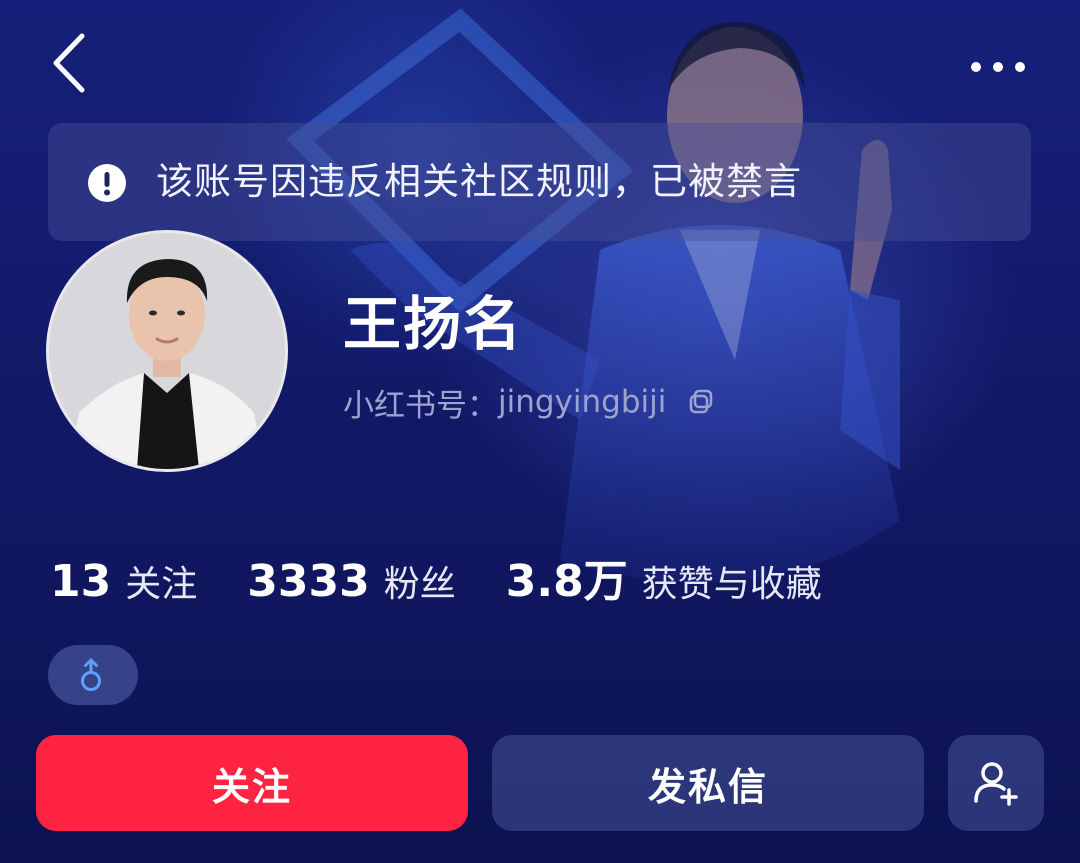  I want to click on add-friend-button, so click(996, 783).